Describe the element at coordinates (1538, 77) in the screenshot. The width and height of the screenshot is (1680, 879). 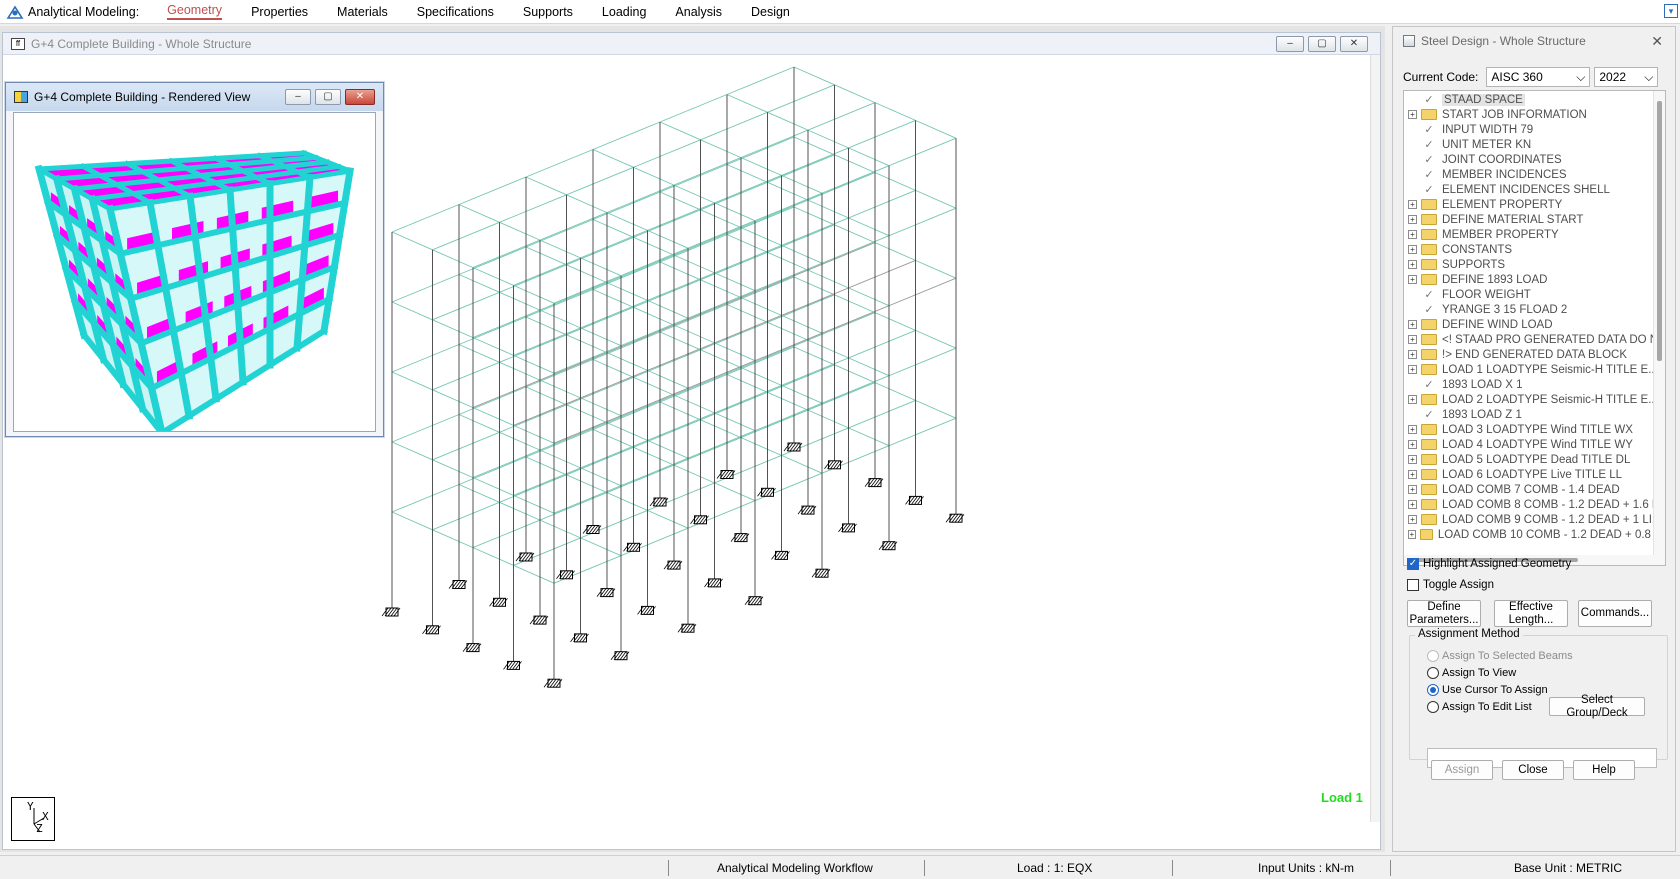
I see `code-select: AISC 360 ⌵` at that location.